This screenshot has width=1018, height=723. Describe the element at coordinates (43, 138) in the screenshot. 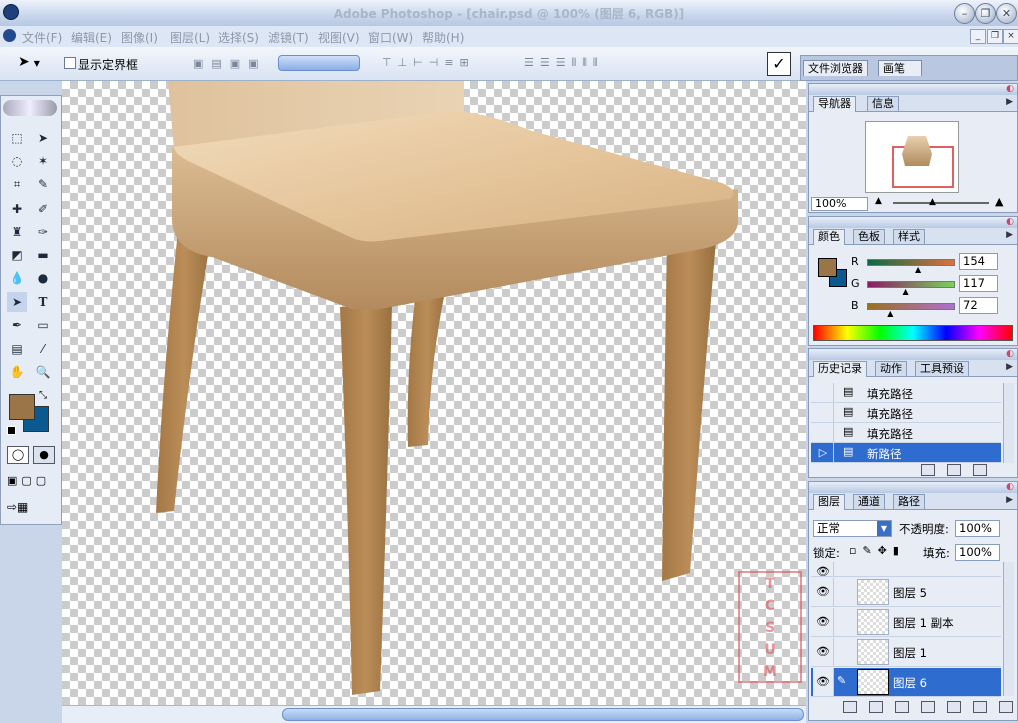

I see `move-tool-icon: ➤` at that location.